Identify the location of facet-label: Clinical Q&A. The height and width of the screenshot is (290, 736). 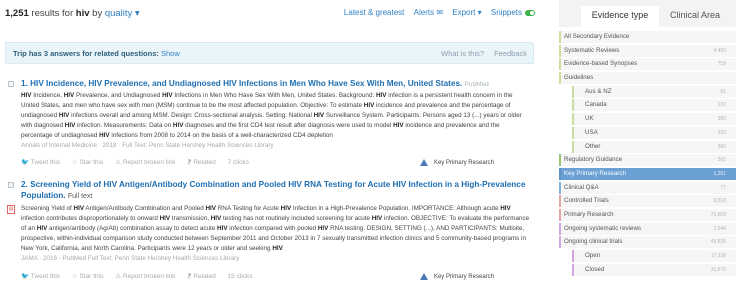
(581, 187).